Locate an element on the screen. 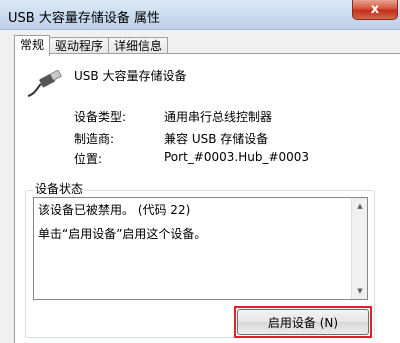 Image resolution: width=400 pixels, height=343 pixels. close-button: x is located at coordinates (375, 10).